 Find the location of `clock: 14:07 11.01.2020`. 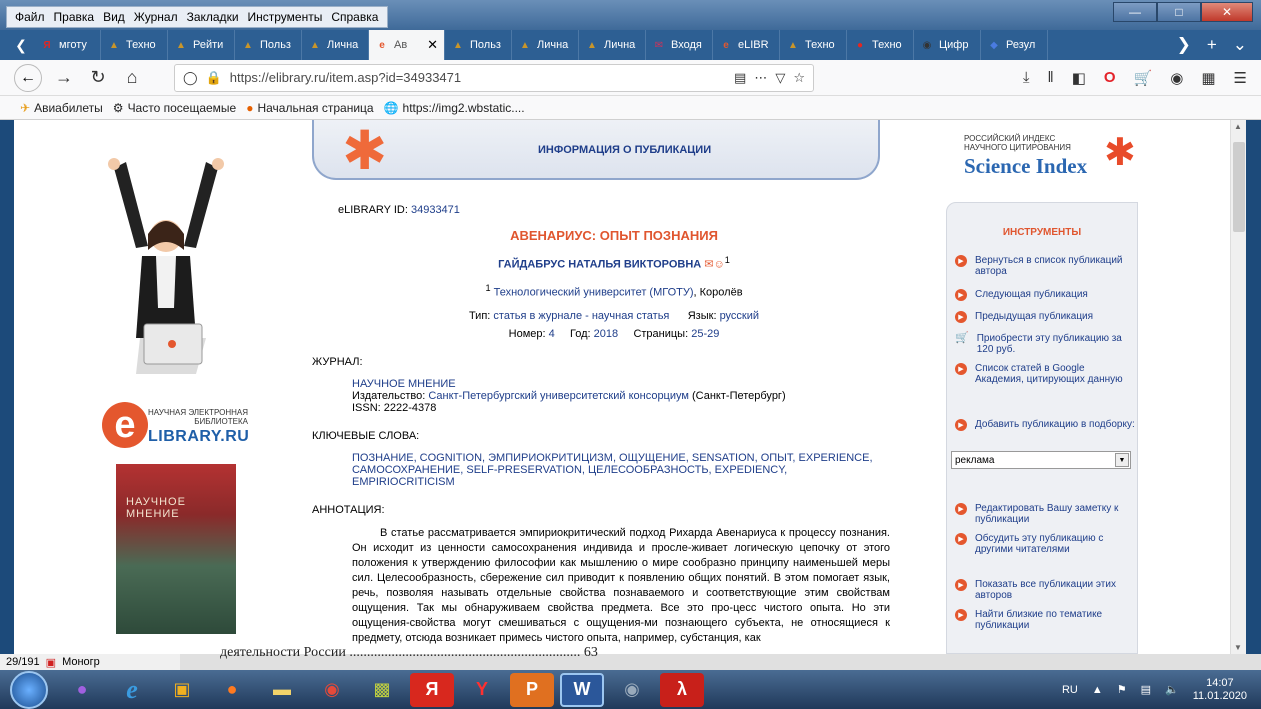

clock: 14:07 11.01.2020 is located at coordinates (1220, 690).